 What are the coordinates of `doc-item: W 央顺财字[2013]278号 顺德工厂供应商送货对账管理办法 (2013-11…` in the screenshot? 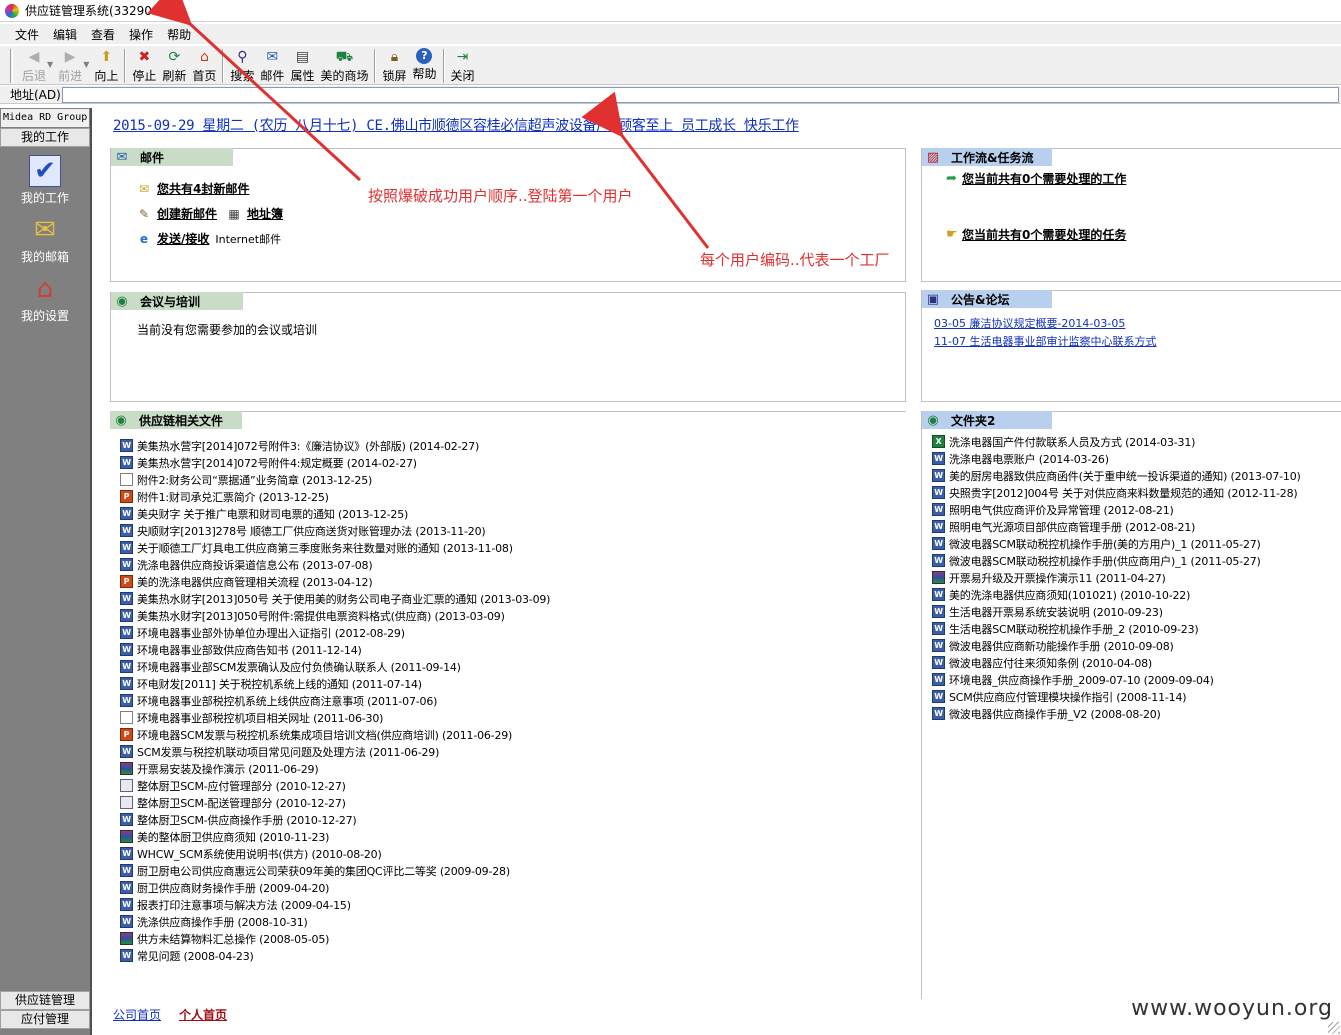 It's located at (513, 530).